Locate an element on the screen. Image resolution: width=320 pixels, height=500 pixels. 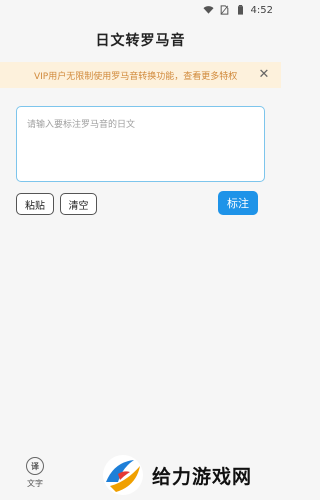
paste-button: 粘贴 is located at coordinates (35, 204).